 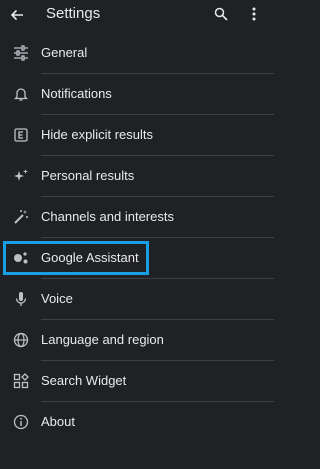 What do you see at coordinates (21, 340) in the screenshot?
I see `globe-icon` at bounding box center [21, 340].